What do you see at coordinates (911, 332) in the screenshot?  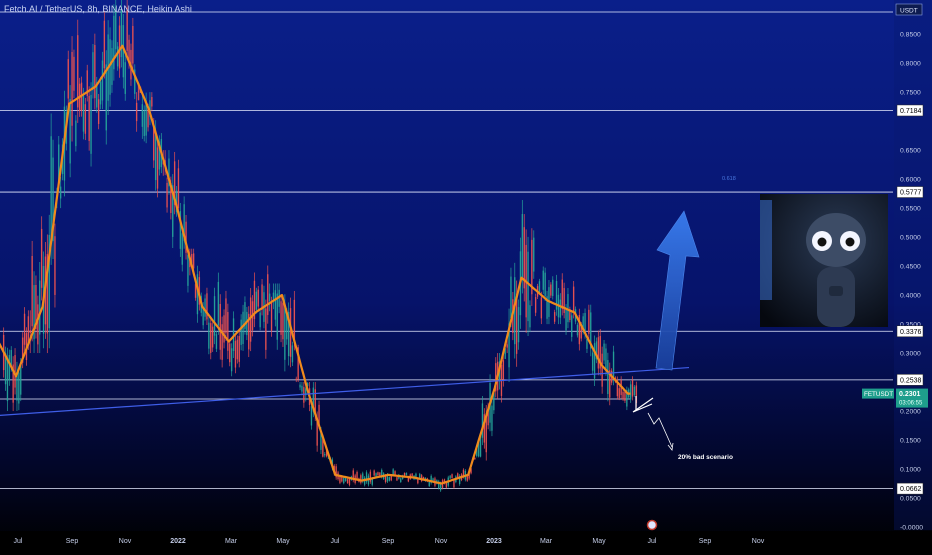 I see `level-badge-label: 0.3376` at bounding box center [911, 332].